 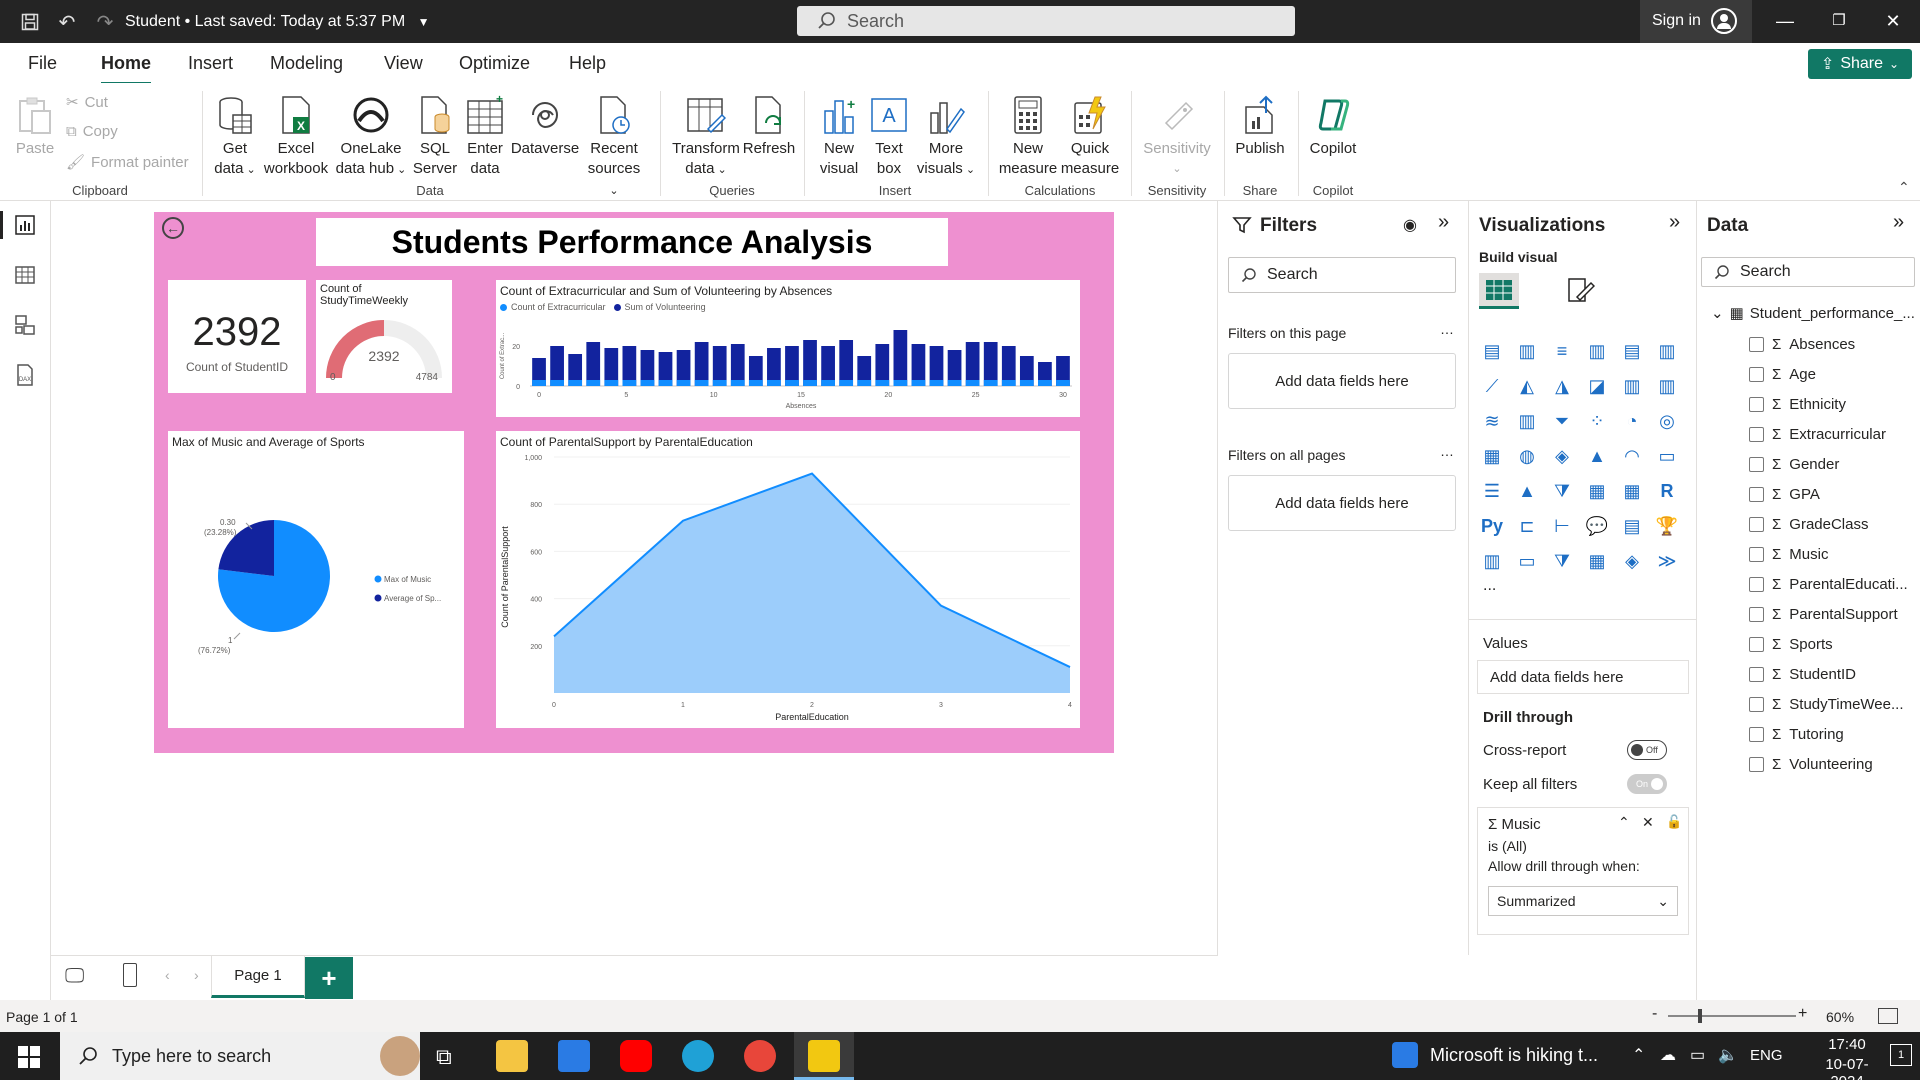 What do you see at coordinates (1860, 64) in the screenshot?
I see `share-button: ⇪ Share ⌄` at bounding box center [1860, 64].